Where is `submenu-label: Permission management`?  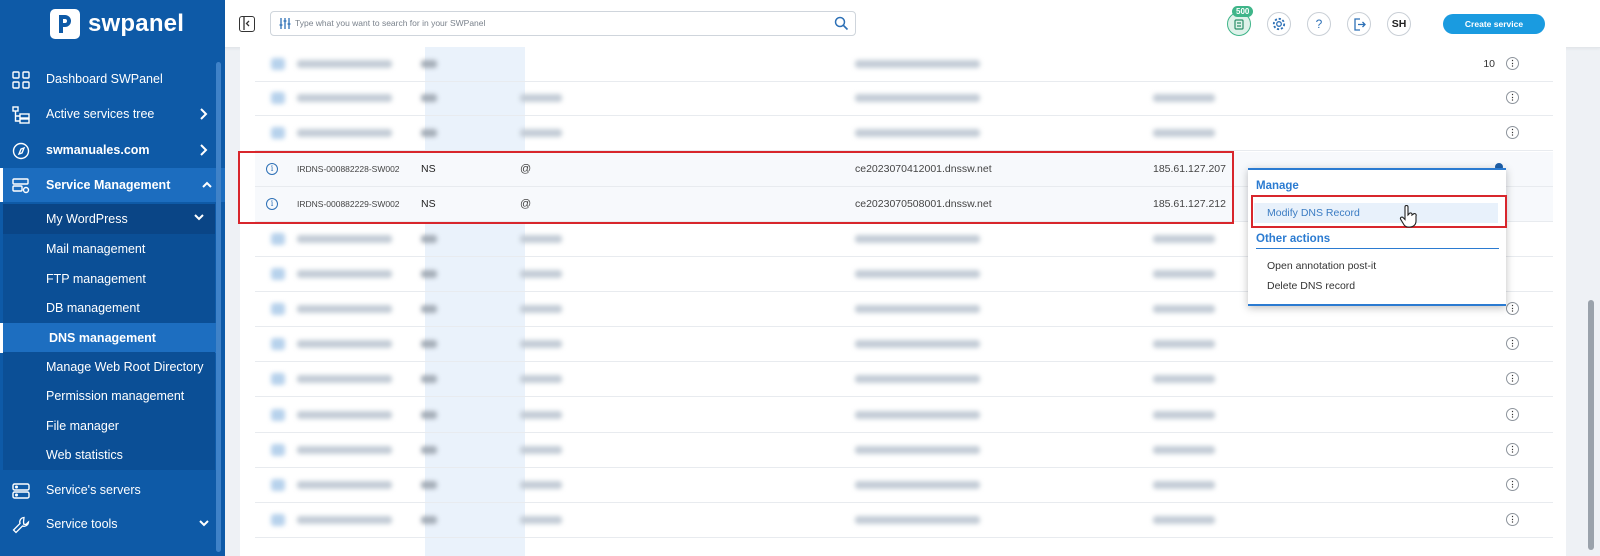
submenu-label: Permission management is located at coordinates (115, 396).